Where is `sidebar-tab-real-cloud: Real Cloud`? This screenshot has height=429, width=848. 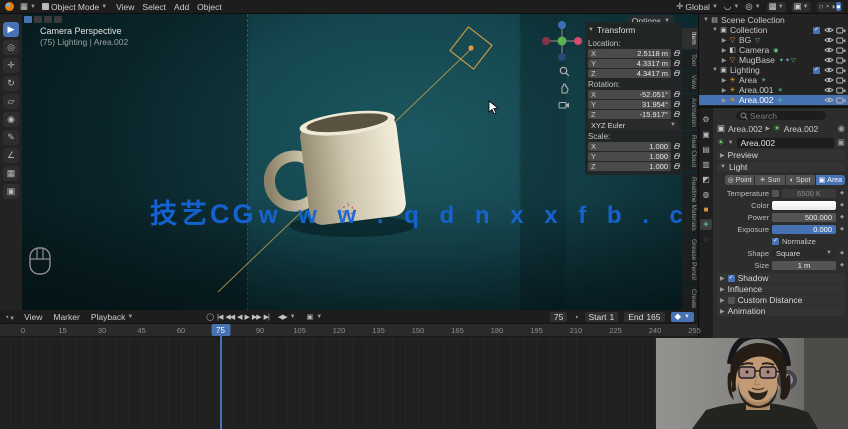 sidebar-tab-real-cloud: Real Cloud is located at coordinates (690, 151).